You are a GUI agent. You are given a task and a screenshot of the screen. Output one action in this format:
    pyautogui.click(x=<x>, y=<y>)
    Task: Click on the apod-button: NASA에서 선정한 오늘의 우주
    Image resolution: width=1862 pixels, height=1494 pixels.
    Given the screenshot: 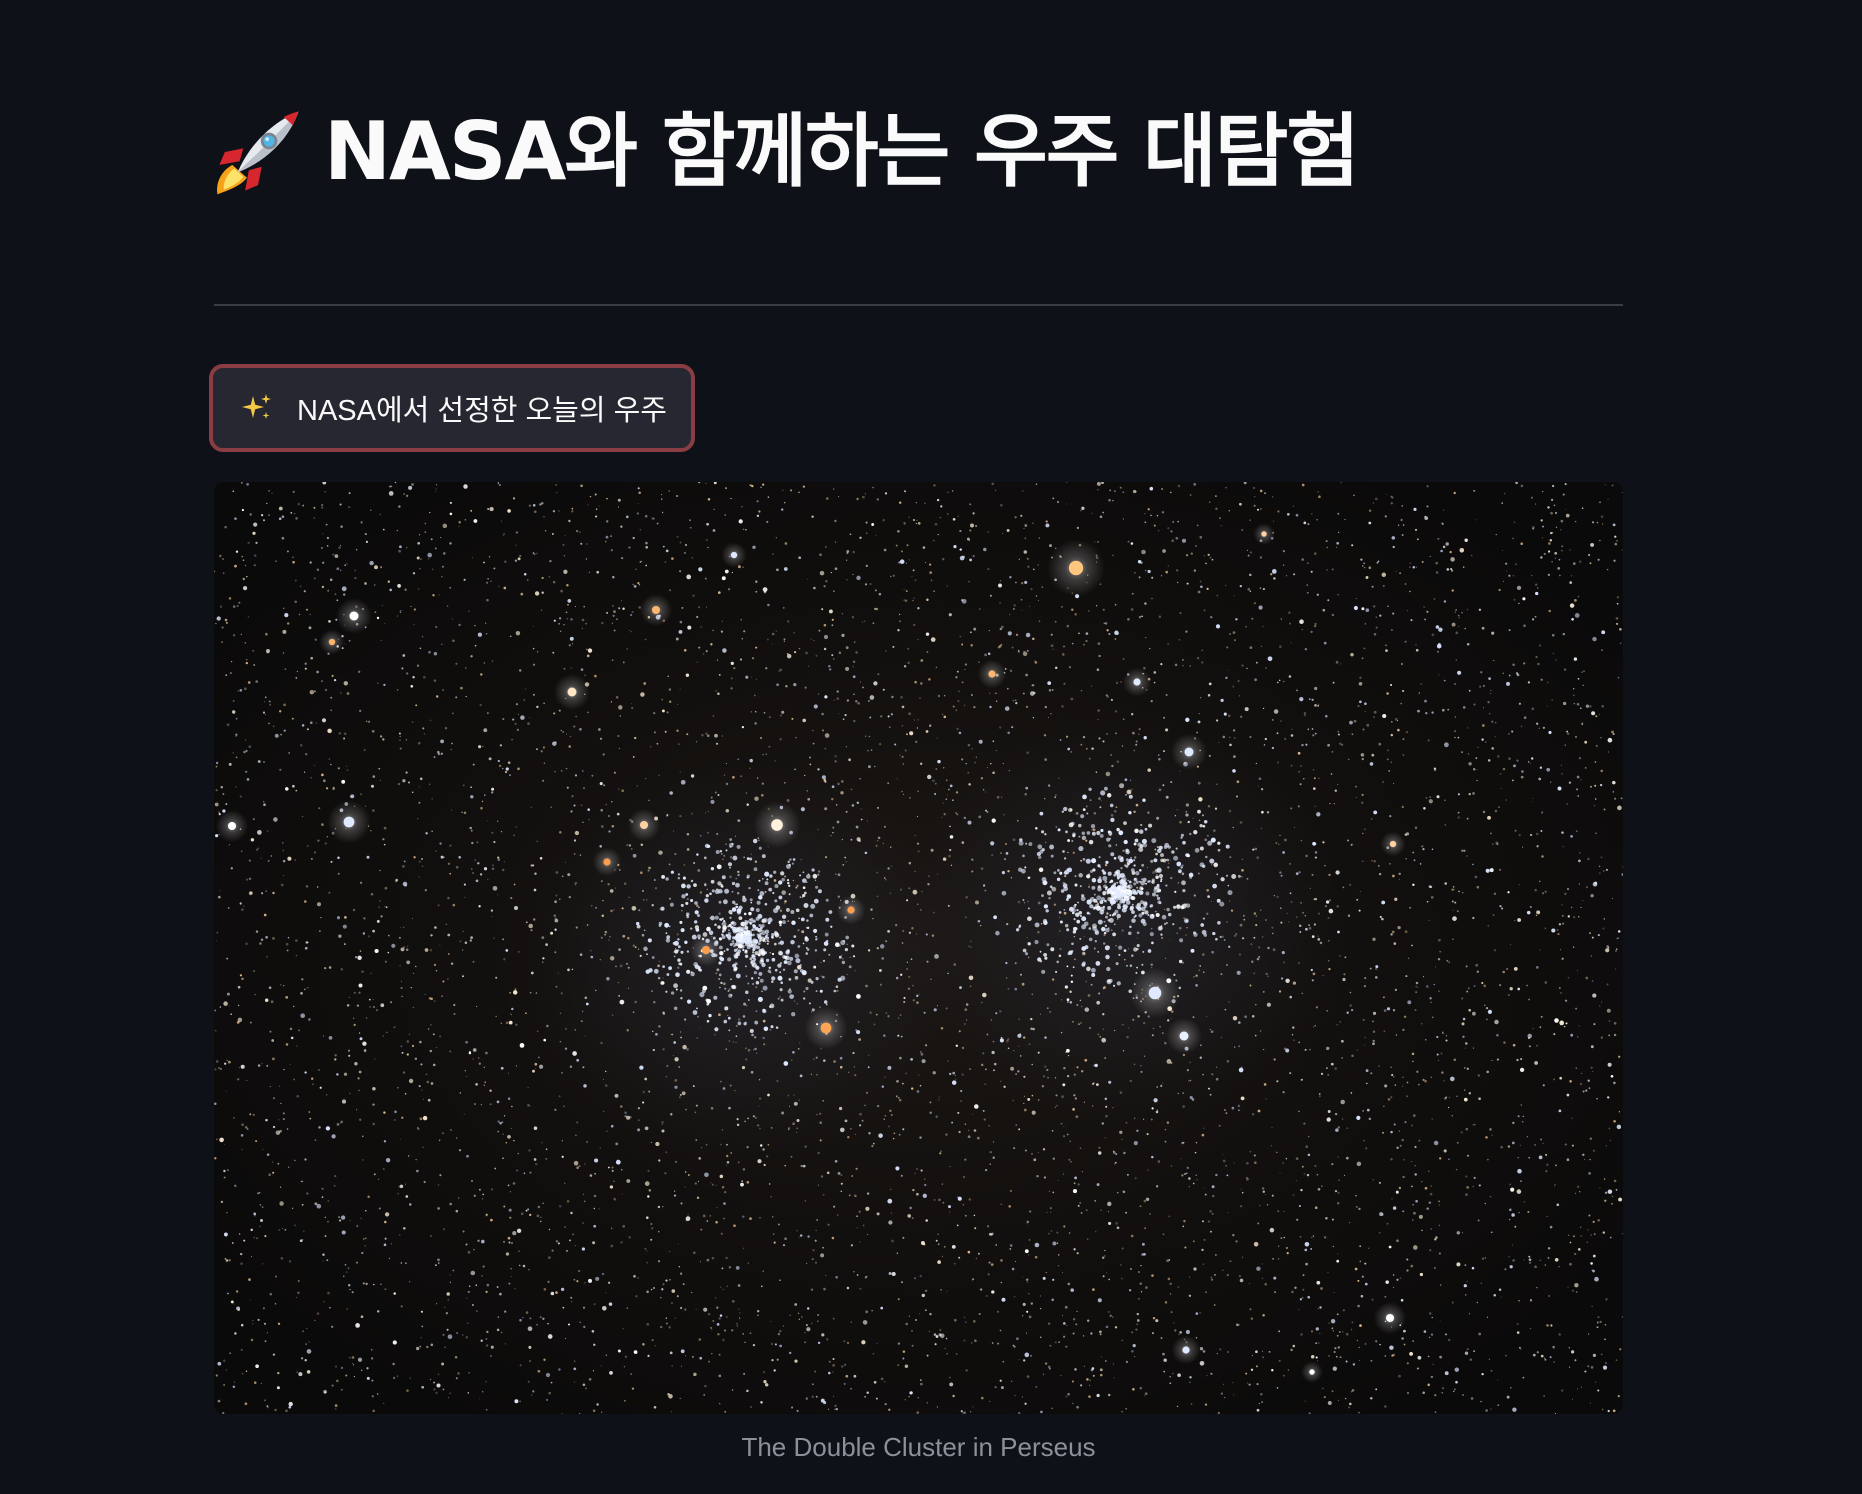 What is the action you would take?
    pyautogui.click(x=452, y=408)
    